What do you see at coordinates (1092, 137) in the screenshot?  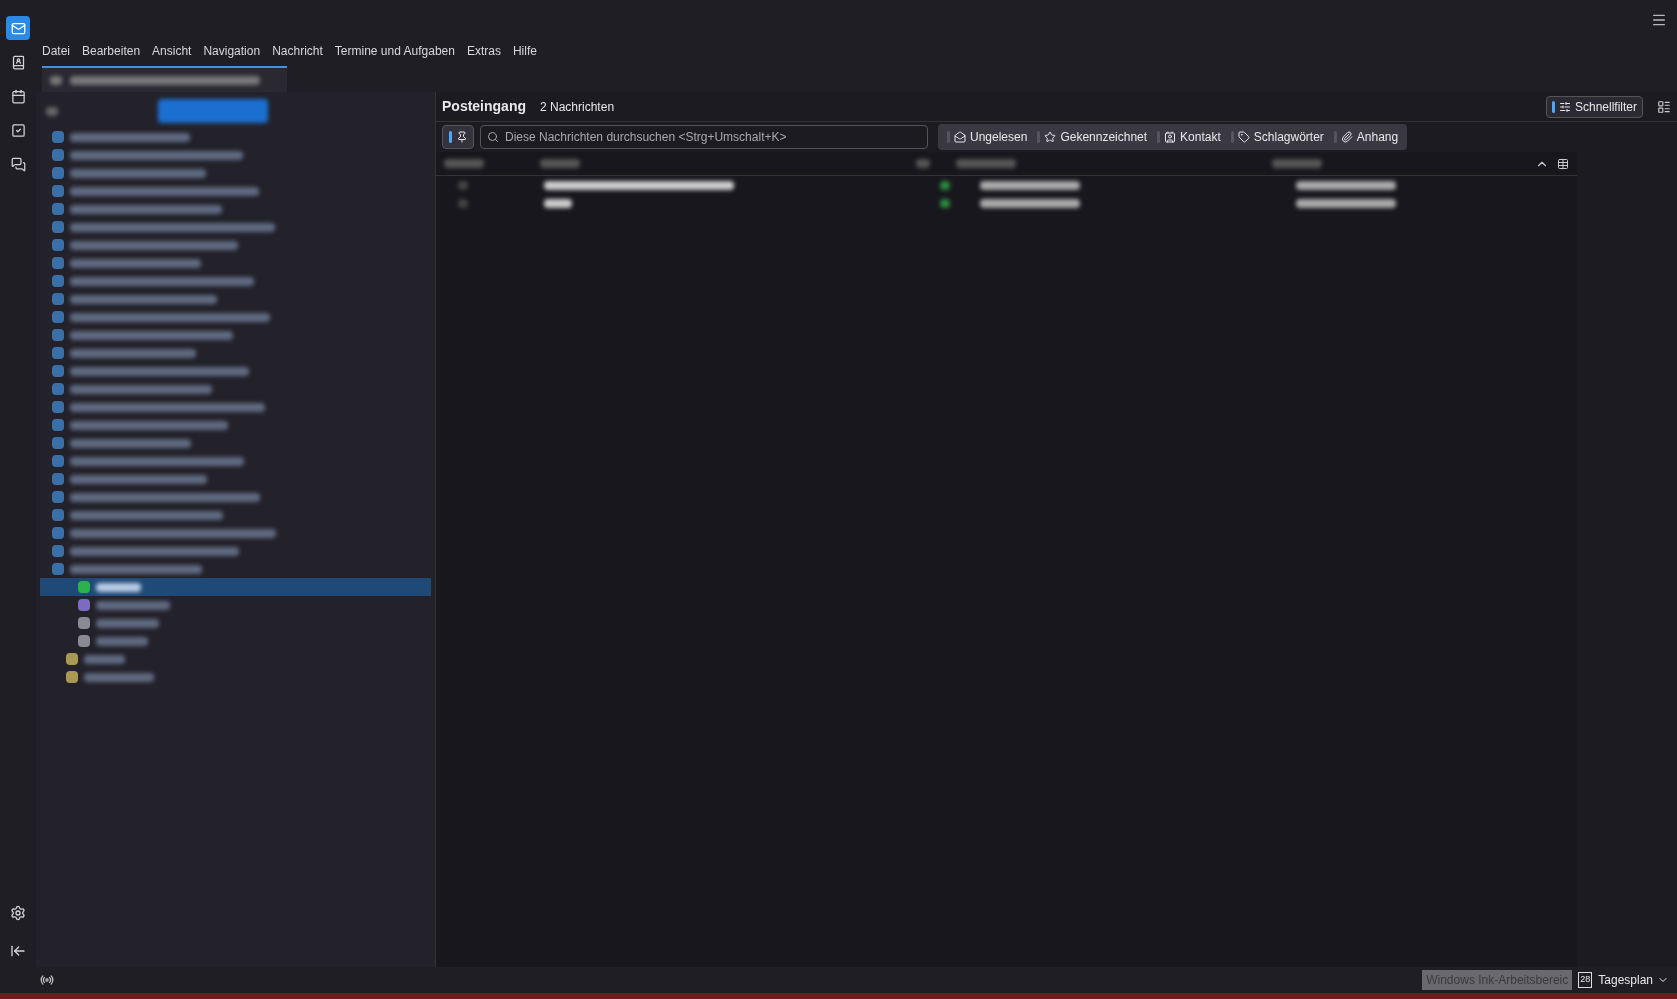 I see `filter-button: Gekennzeichnet` at bounding box center [1092, 137].